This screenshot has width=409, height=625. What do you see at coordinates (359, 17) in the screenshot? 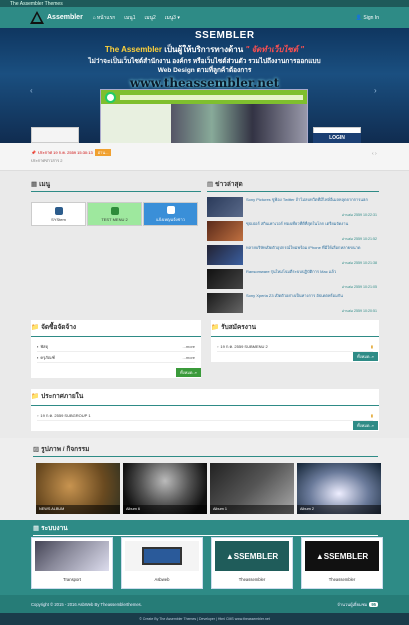
I see `user-icon: 👤` at bounding box center [359, 17].